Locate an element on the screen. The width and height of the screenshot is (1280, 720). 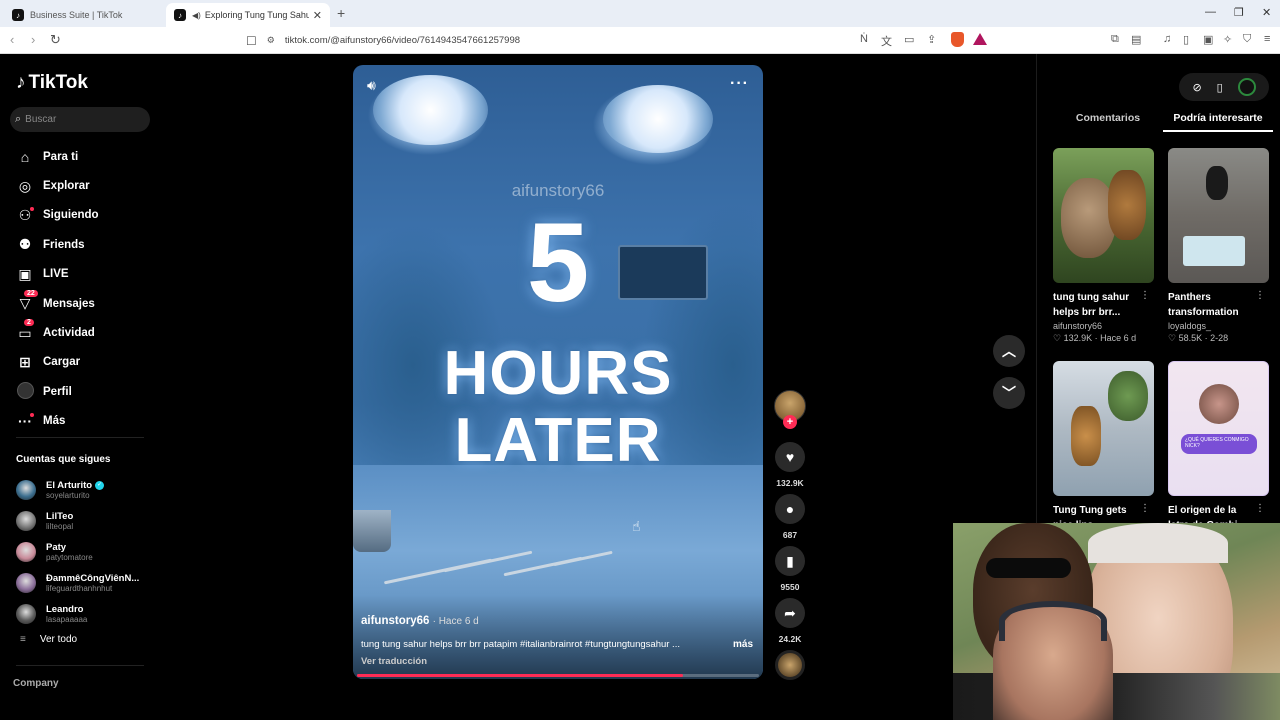
following-account: Leandro lasapaaaaa is located at coordinates (77, 613).